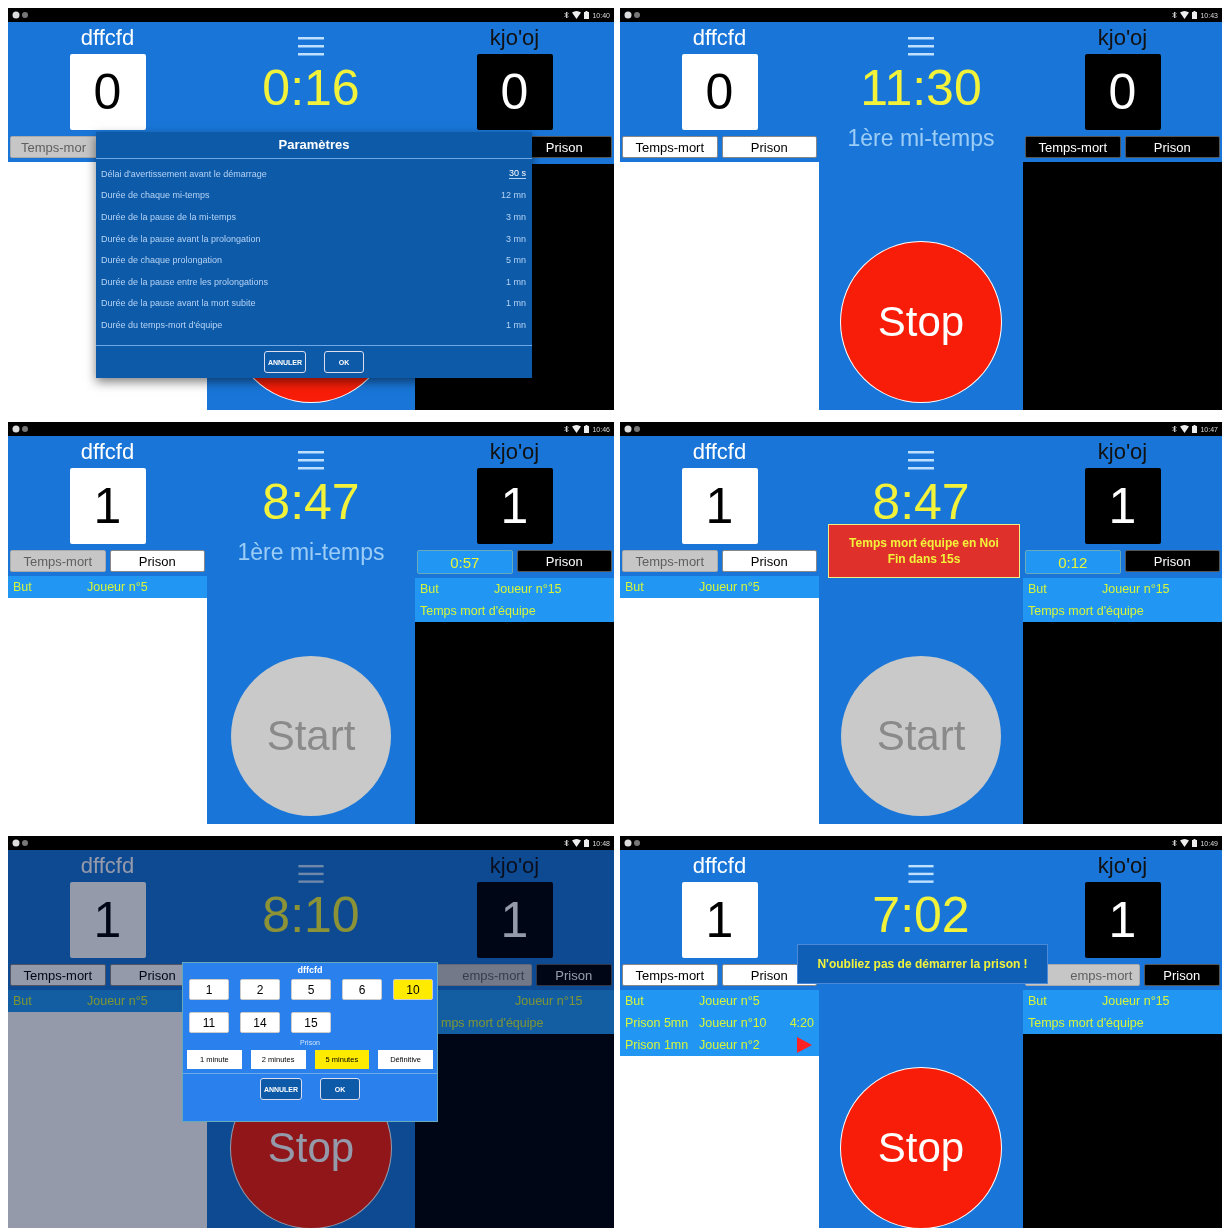 This screenshot has height=1230, width=1222. What do you see at coordinates (185, 281) in the screenshot?
I see `setting-label: Durée de la pause entre les prolongations` at bounding box center [185, 281].